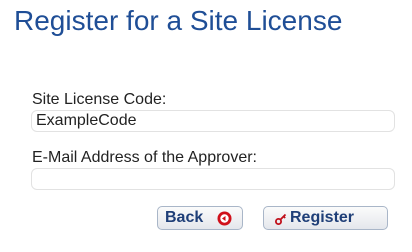  Describe the element at coordinates (144, 157) in the screenshot. I see `approver-email-label: E-Mail Address of the Approver:` at that location.